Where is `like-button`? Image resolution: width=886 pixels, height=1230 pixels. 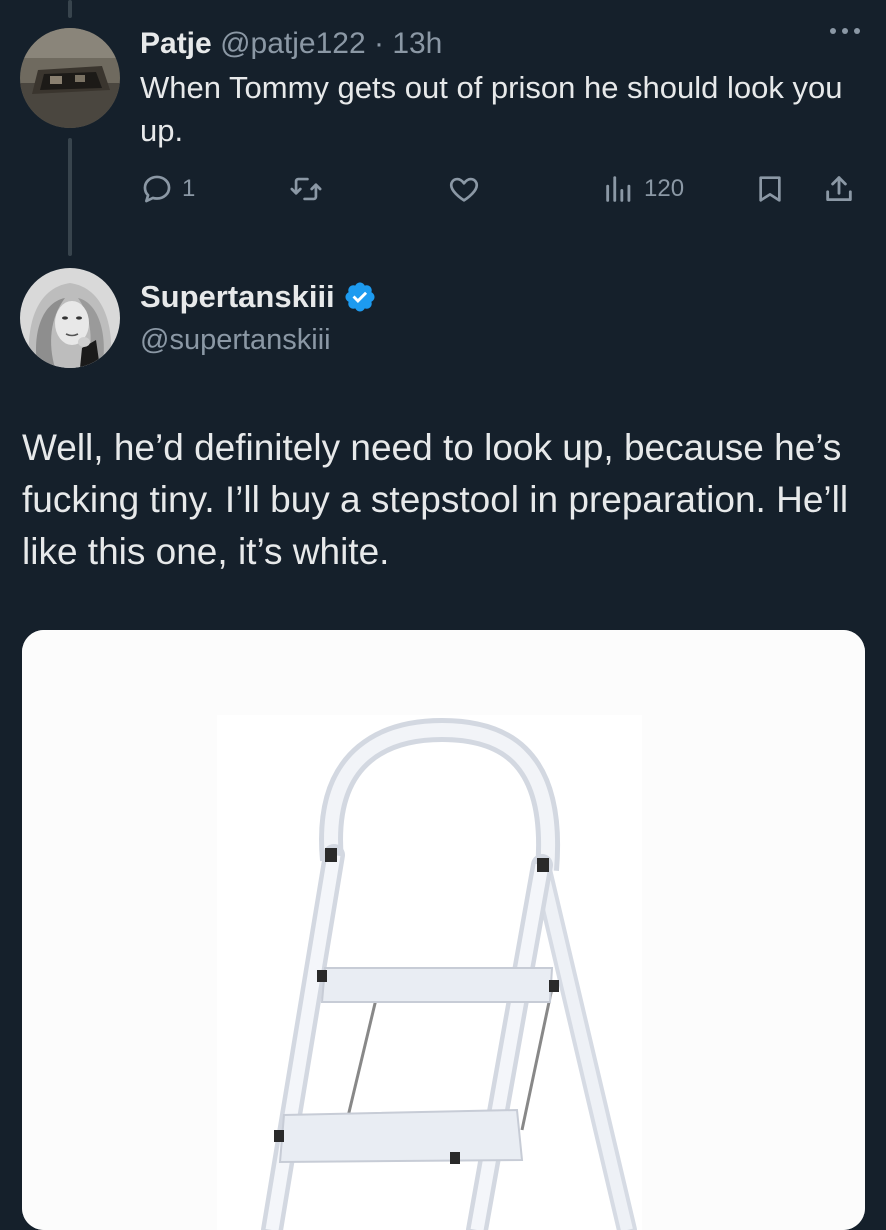 like-button is located at coordinates (464, 189).